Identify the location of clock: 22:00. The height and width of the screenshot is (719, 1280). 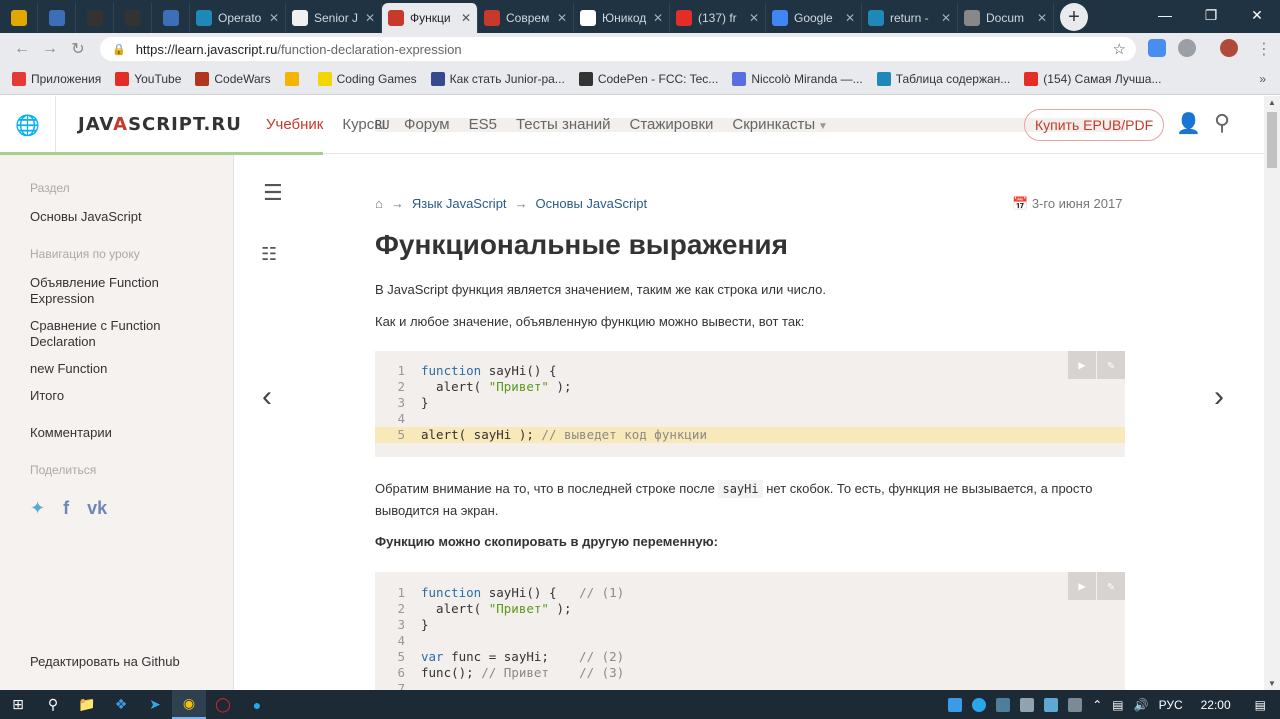
(1216, 705).